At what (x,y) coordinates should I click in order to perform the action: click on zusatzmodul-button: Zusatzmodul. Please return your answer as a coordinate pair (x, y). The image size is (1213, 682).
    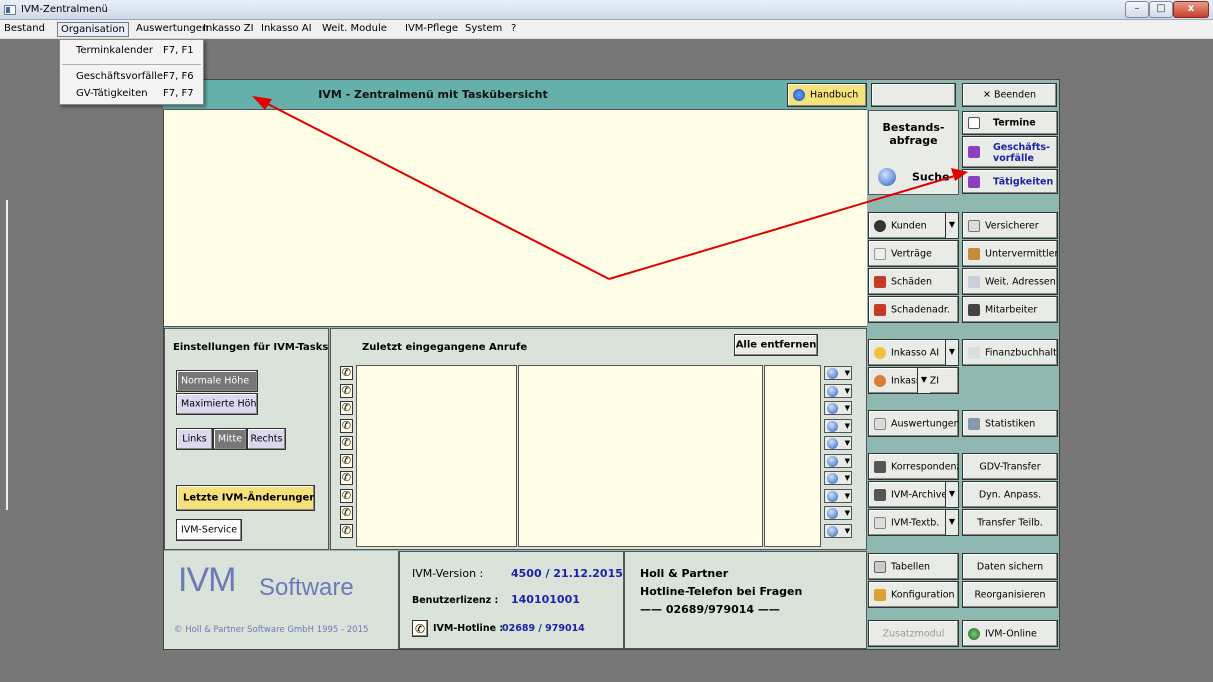
    Looking at the image, I should click on (913, 633).